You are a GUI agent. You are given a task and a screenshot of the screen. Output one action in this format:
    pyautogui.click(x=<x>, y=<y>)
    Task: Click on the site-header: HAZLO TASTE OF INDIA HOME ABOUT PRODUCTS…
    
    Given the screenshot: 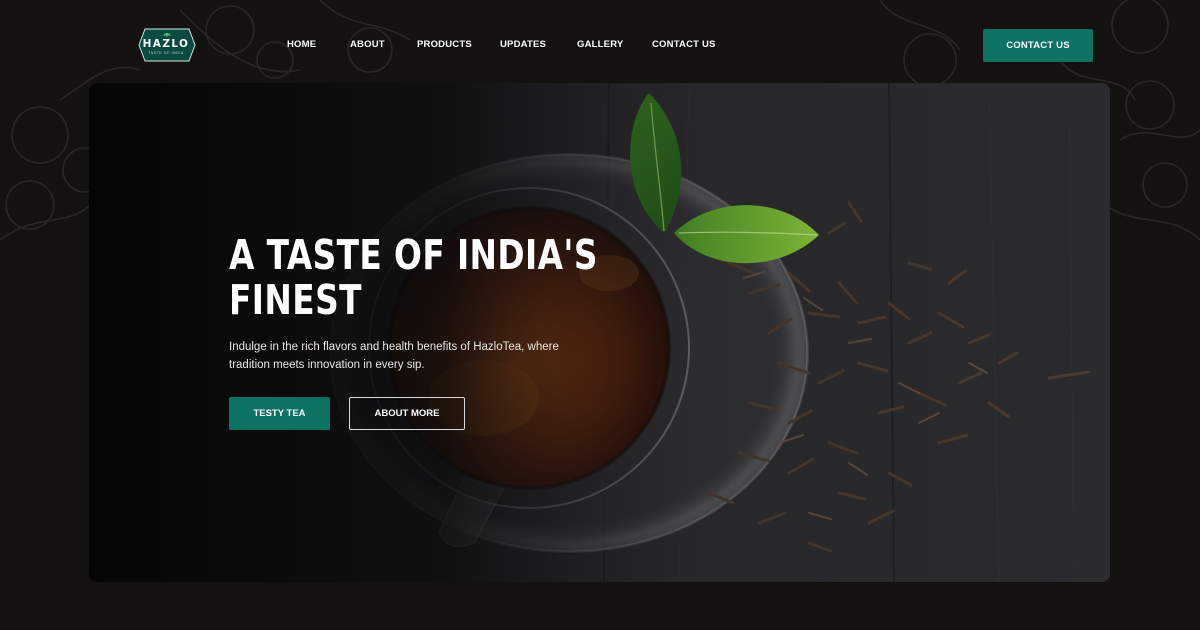 What is the action you would take?
    pyautogui.click(x=600, y=44)
    